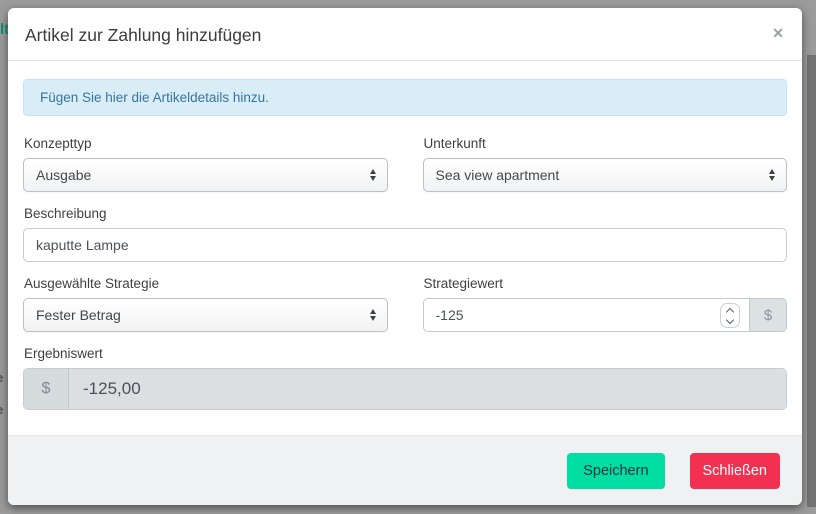 This screenshot has width=816, height=514. Describe the element at coordinates (454, 143) in the screenshot. I see `unterkunft-label: Unterkunft` at that location.